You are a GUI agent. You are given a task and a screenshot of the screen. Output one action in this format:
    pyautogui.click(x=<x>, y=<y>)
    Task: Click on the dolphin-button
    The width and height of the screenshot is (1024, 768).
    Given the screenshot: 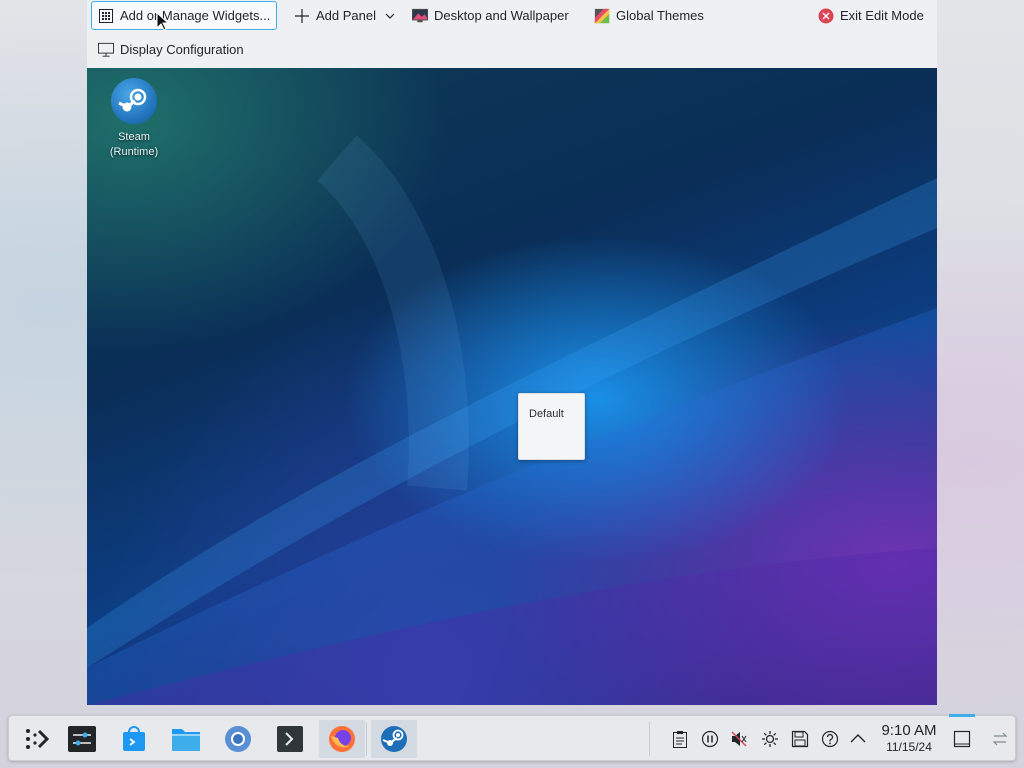 What is the action you would take?
    pyautogui.click(x=186, y=739)
    